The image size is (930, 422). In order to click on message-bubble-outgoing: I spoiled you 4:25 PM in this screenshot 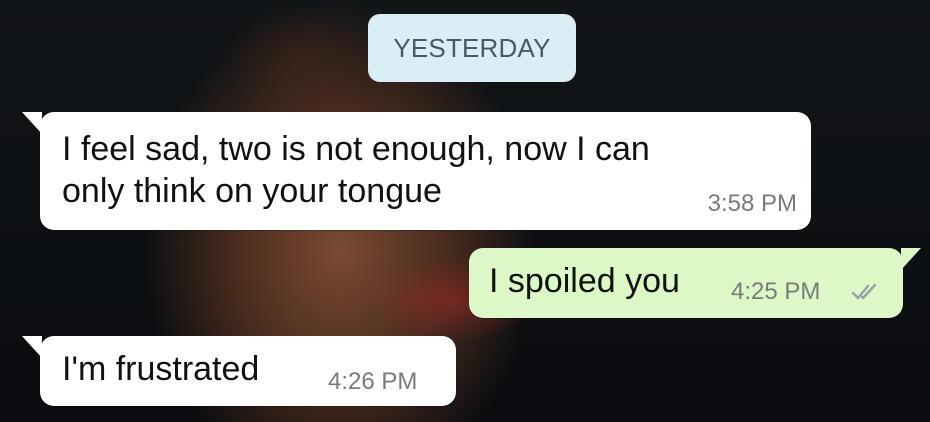, I will do `click(695, 283)`.